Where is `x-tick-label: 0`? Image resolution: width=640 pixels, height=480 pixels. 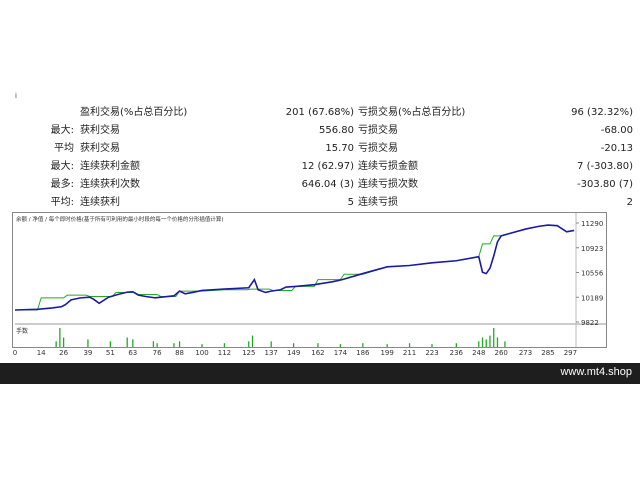 x-tick-label: 0 is located at coordinates (15, 353).